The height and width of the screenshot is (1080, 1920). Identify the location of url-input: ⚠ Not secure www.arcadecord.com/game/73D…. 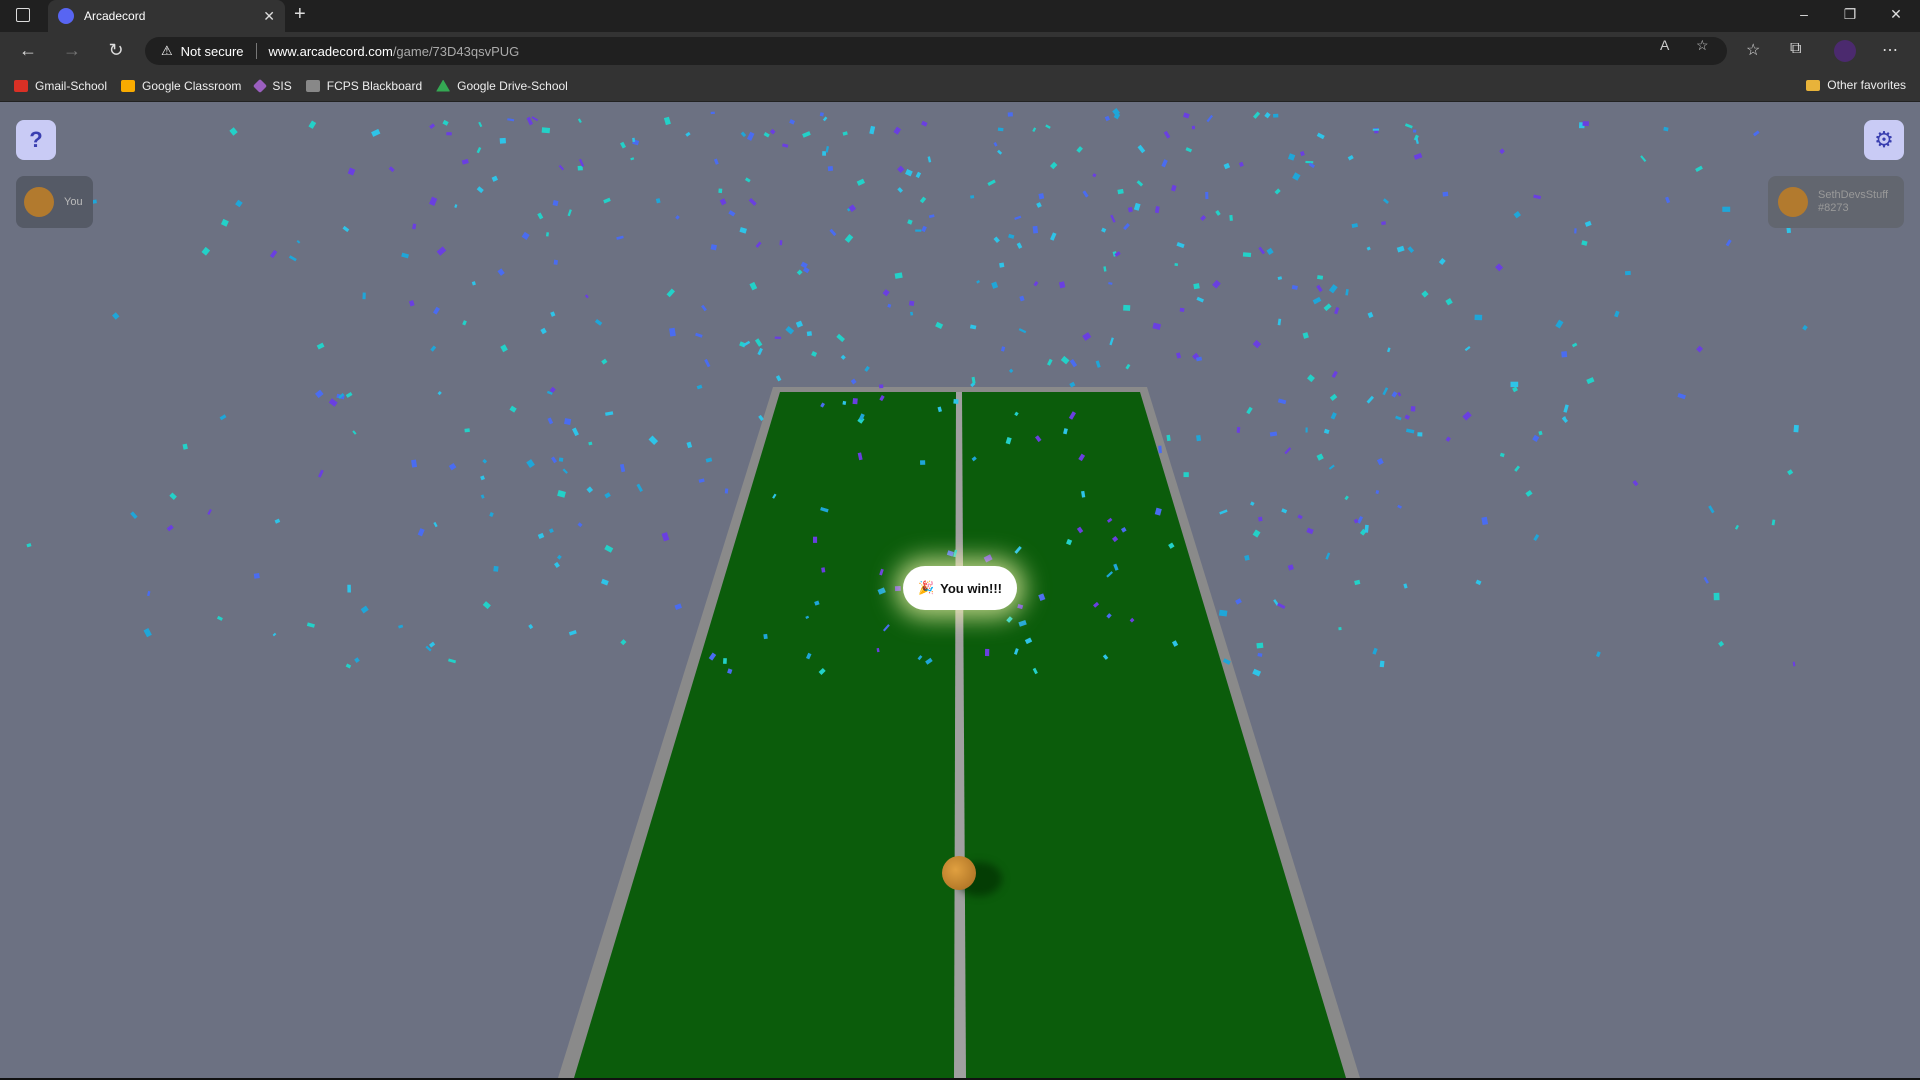
(936, 51).